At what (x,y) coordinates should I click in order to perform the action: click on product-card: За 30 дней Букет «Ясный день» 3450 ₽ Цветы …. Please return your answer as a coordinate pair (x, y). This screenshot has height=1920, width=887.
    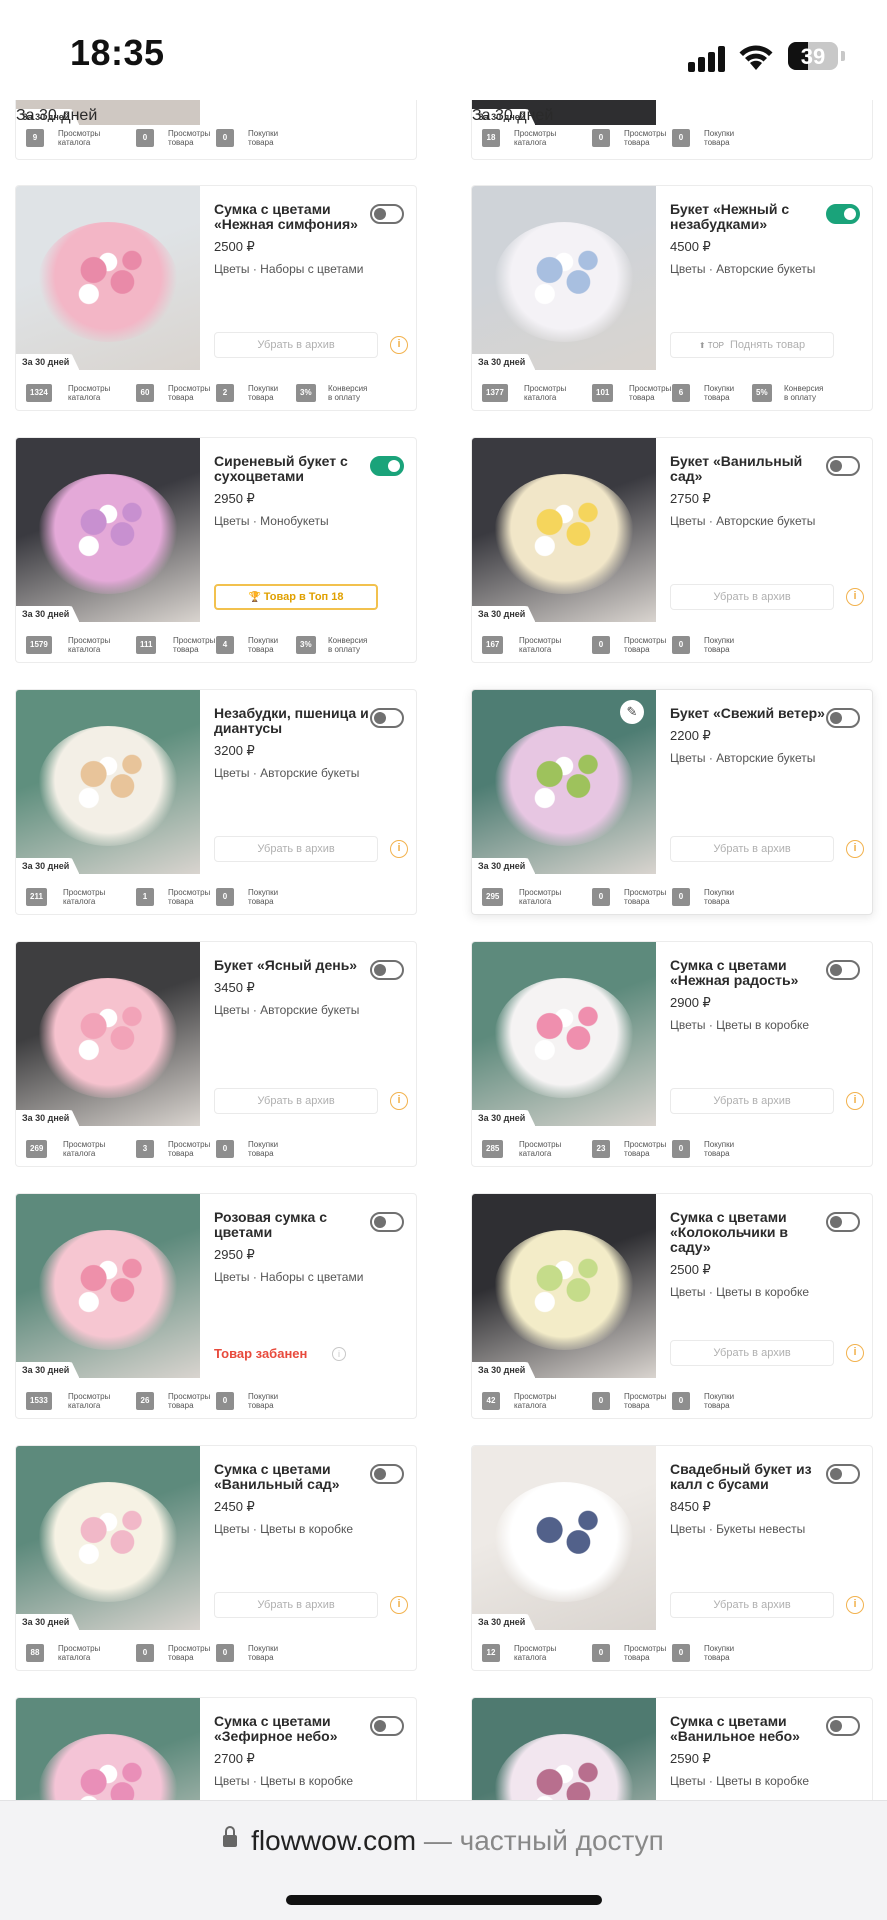
    Looking at the image, I should click on (216, 1054).